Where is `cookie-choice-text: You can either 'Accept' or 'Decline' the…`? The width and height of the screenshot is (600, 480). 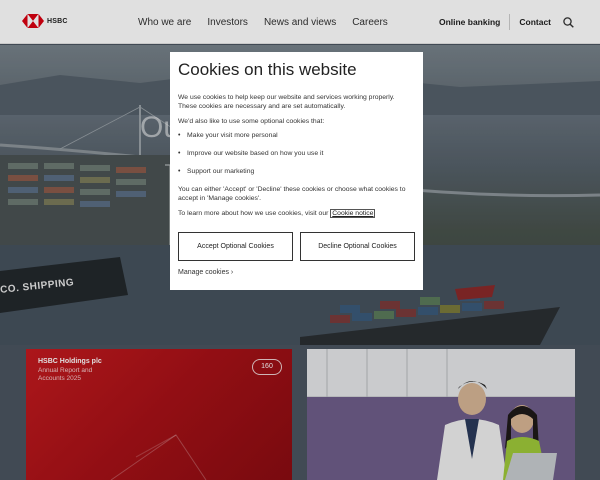
cookie-choice-text: You can either 'Accept' or 'Decline' the… is located at coordinates (292, 194).